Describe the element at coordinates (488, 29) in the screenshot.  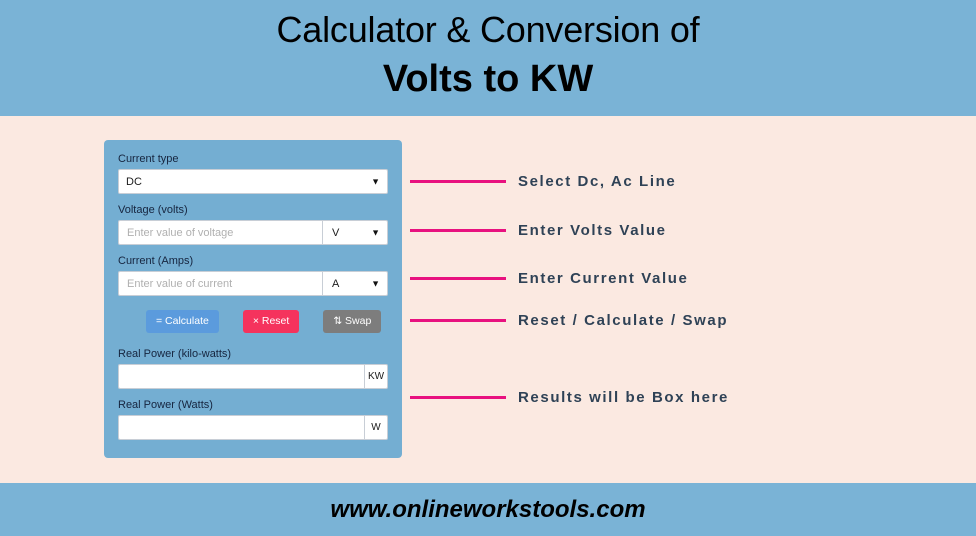
I see `page-title-line1: Calculator & Conversion of` at that location.